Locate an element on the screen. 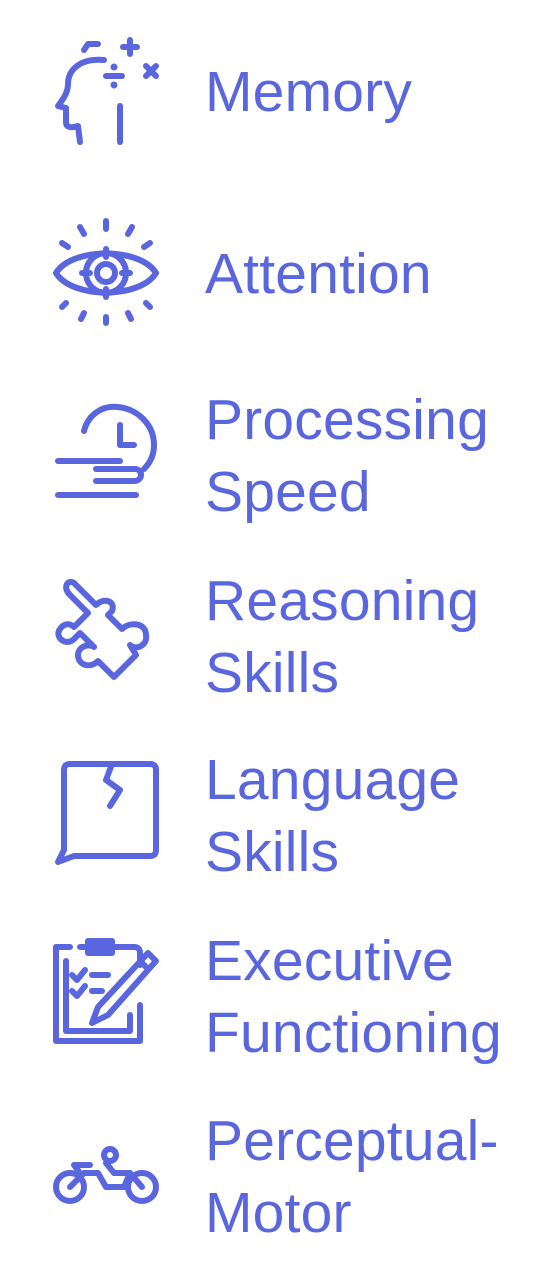 The image size is (558, 1281). clipboard-pencil-icon is located at coordinates (106, 991).